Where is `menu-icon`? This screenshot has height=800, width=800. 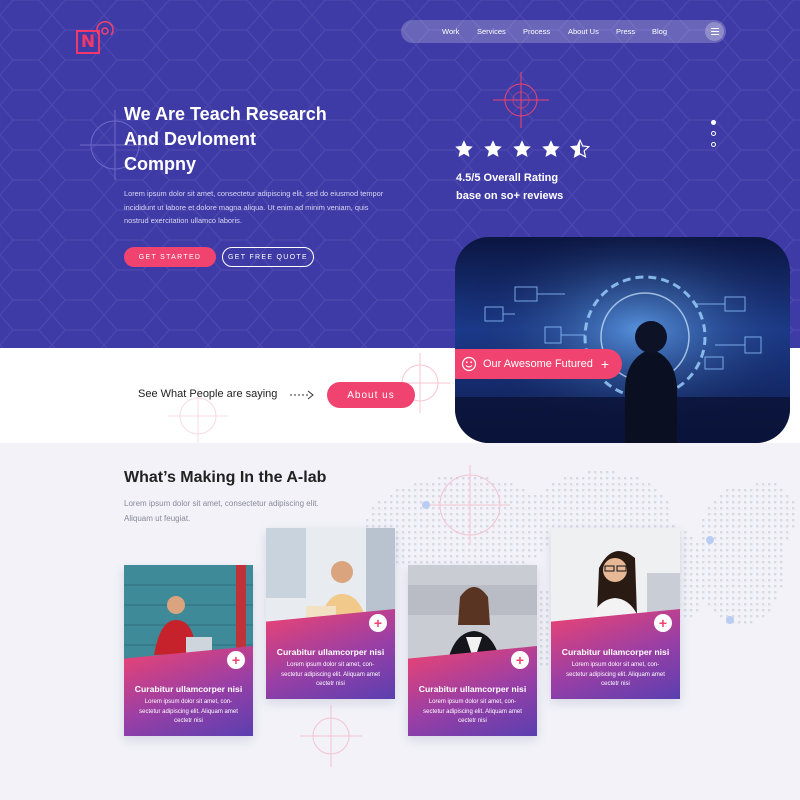
menu-icon is located at coordinates (714, 31).